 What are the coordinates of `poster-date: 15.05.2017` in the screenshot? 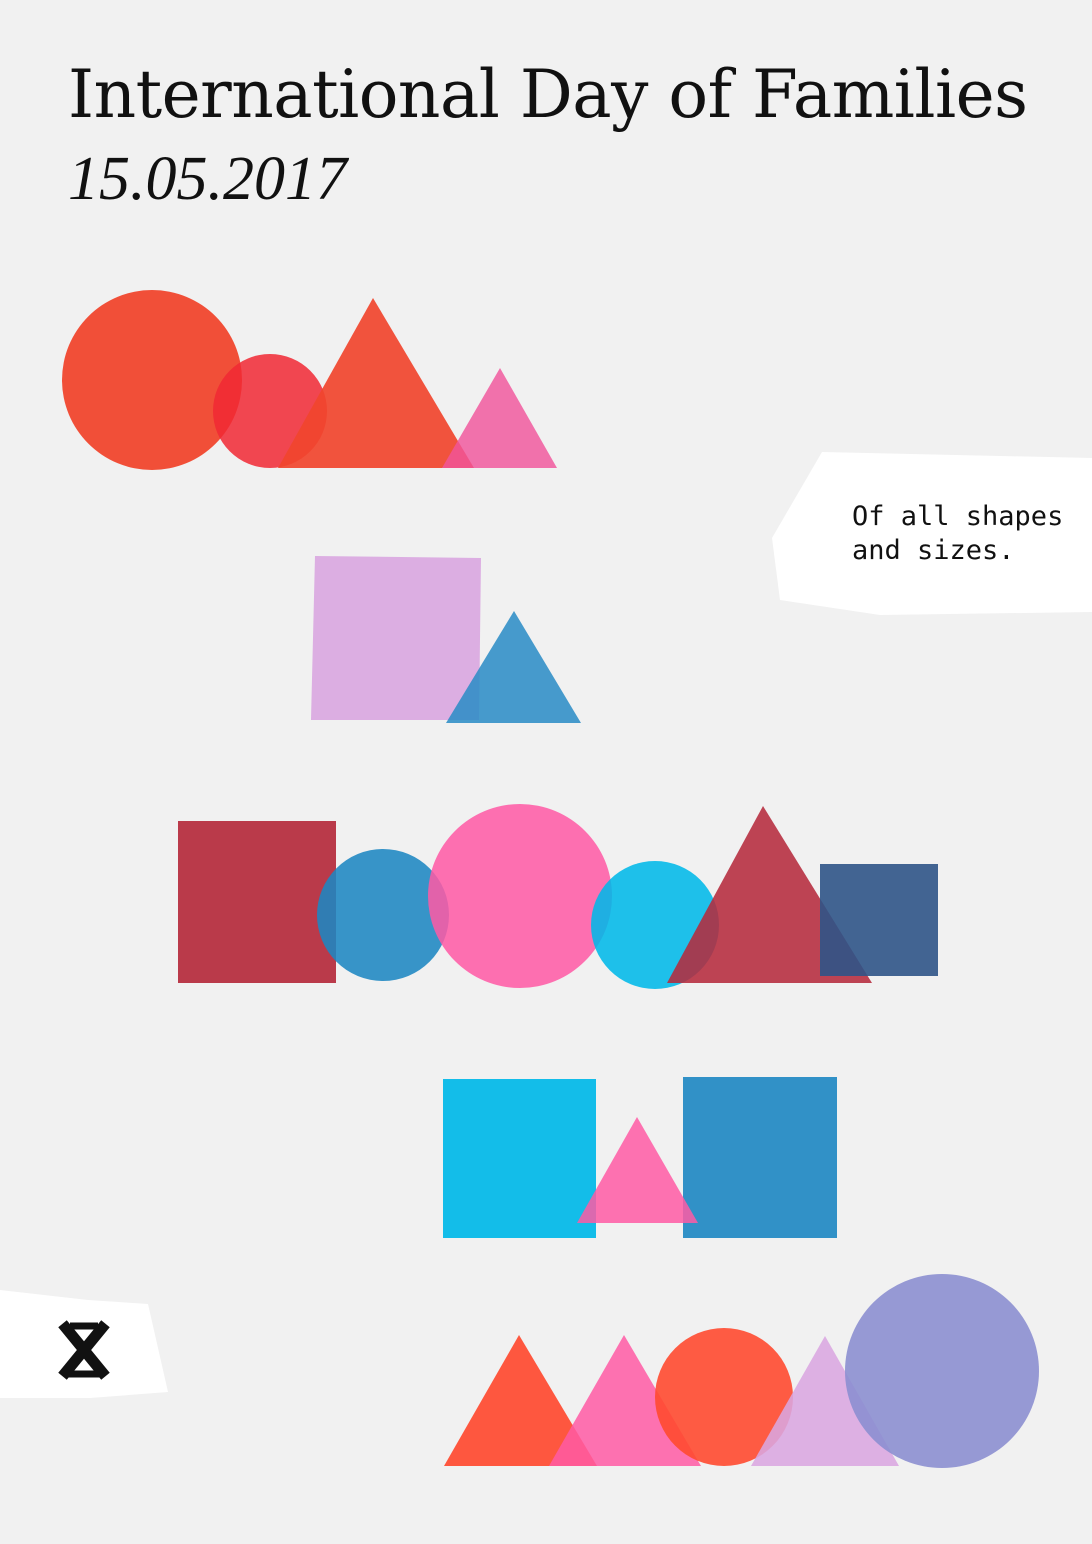 It's located at (207, 179).